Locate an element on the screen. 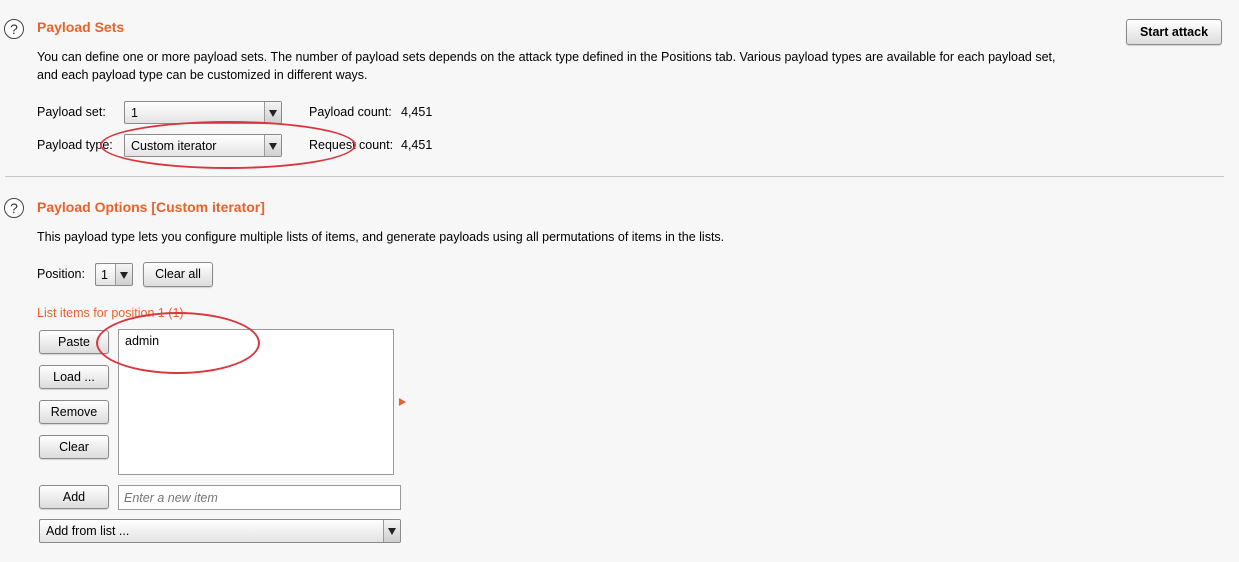 The image size is (1239, 562). clear-button: Clear is located at coordinates (74, 447).